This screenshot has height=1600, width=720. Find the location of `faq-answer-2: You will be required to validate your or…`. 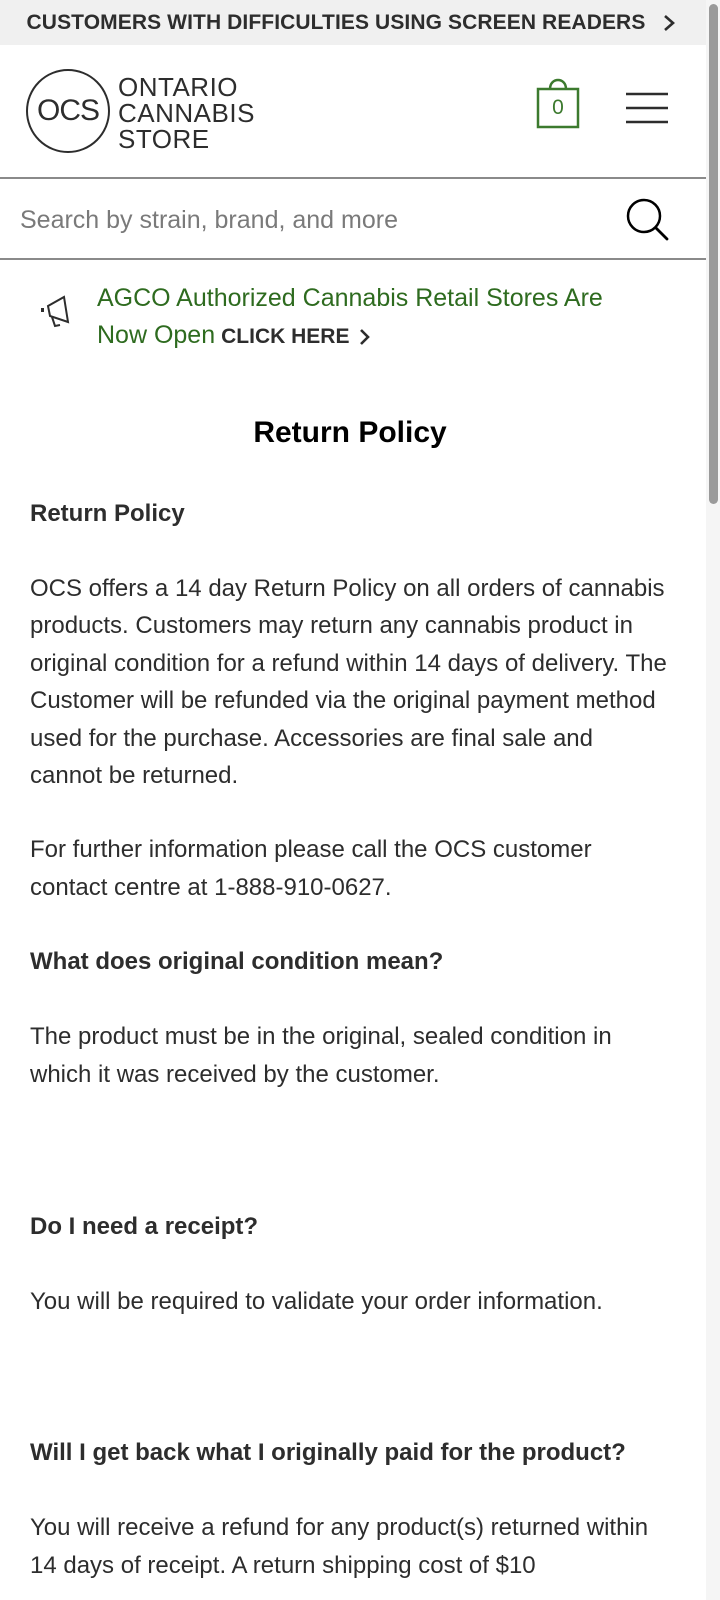

faq-answer-2: You will be required to validate your or… is located at coordinates (316, 1302).